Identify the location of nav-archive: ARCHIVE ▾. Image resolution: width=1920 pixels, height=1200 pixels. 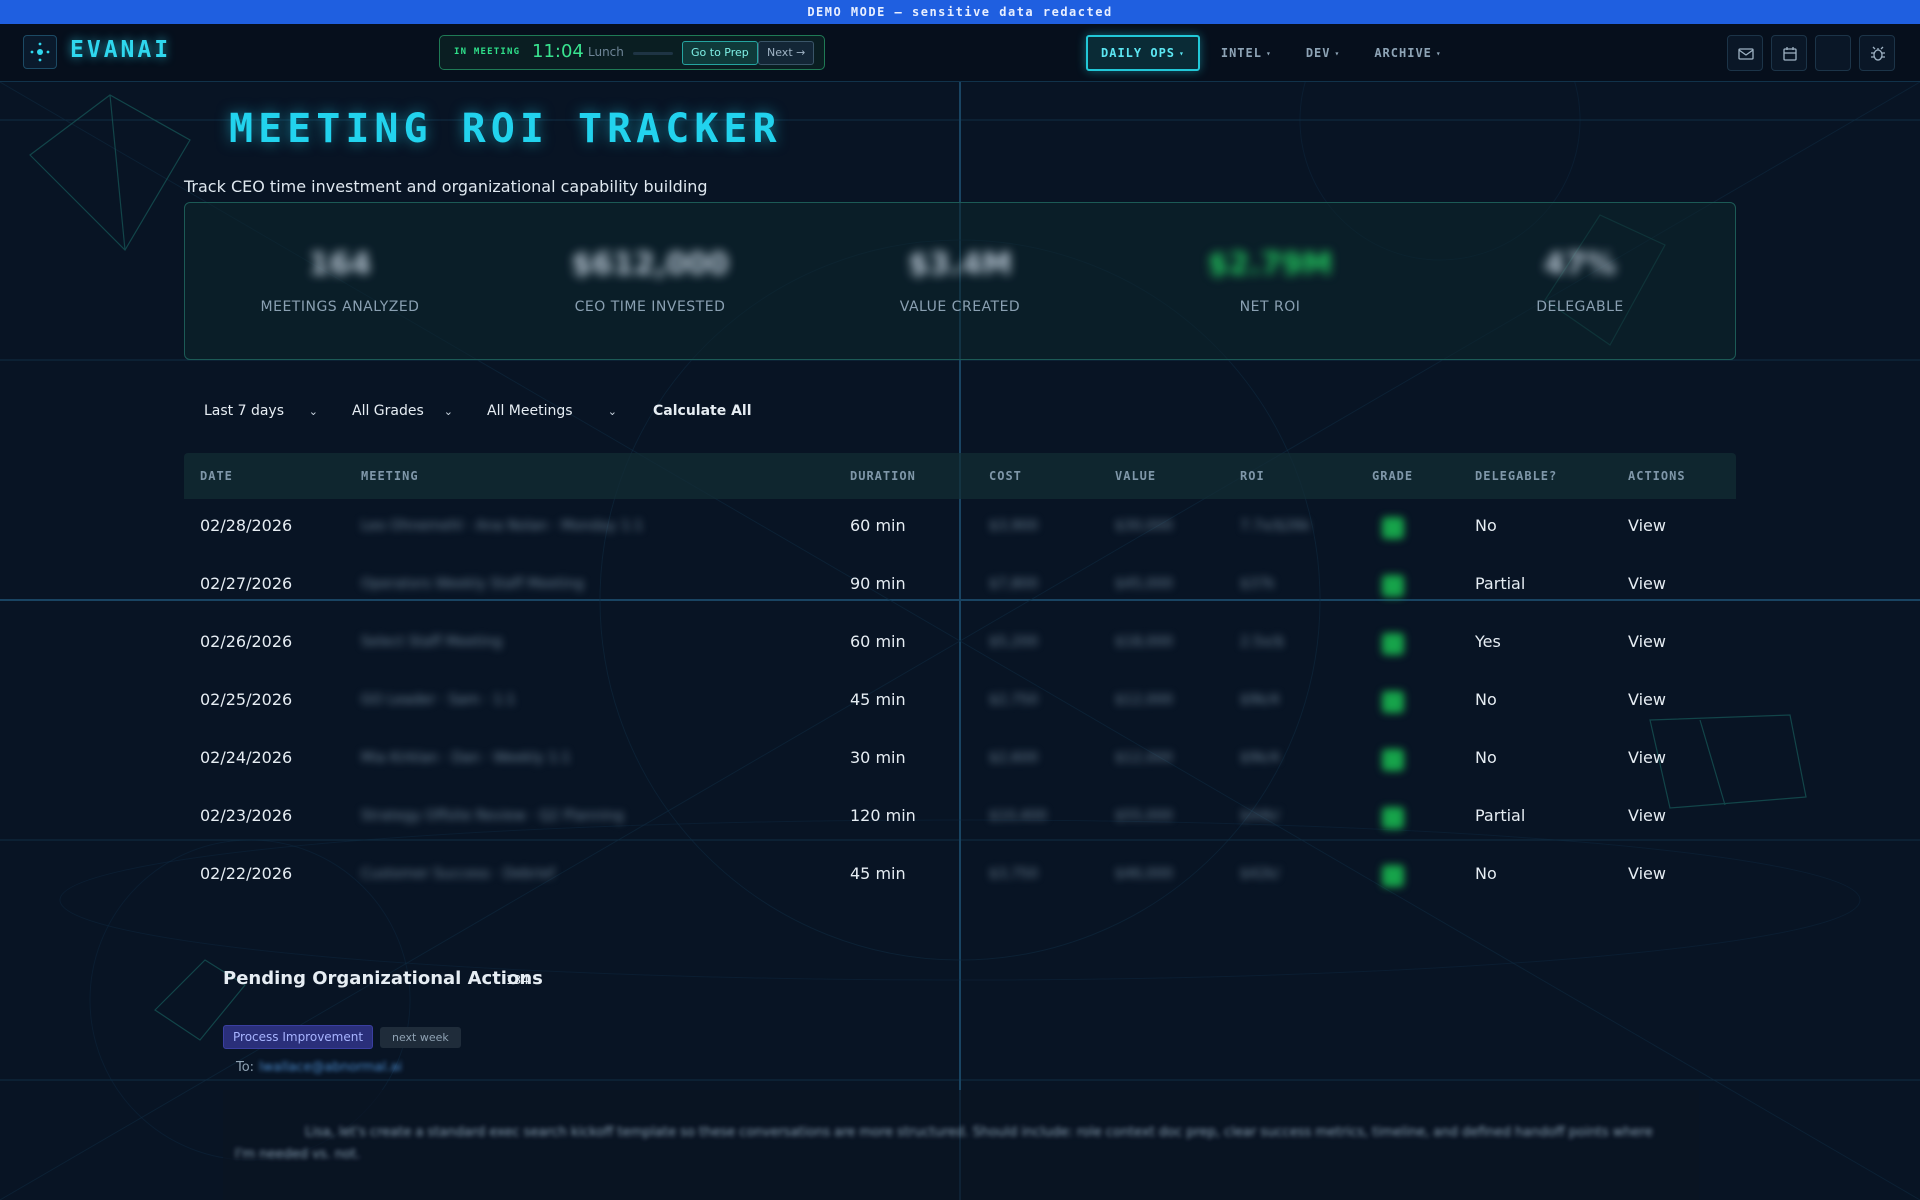
(1407, 53).